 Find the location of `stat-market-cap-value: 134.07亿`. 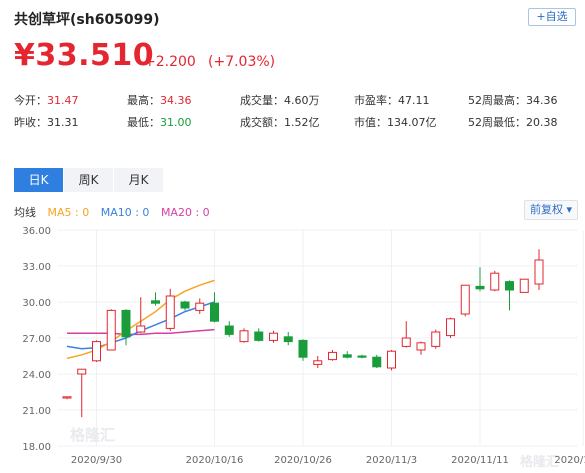

stat-market-cap-value: 134.07亿 is located at coordinates (412, 122).